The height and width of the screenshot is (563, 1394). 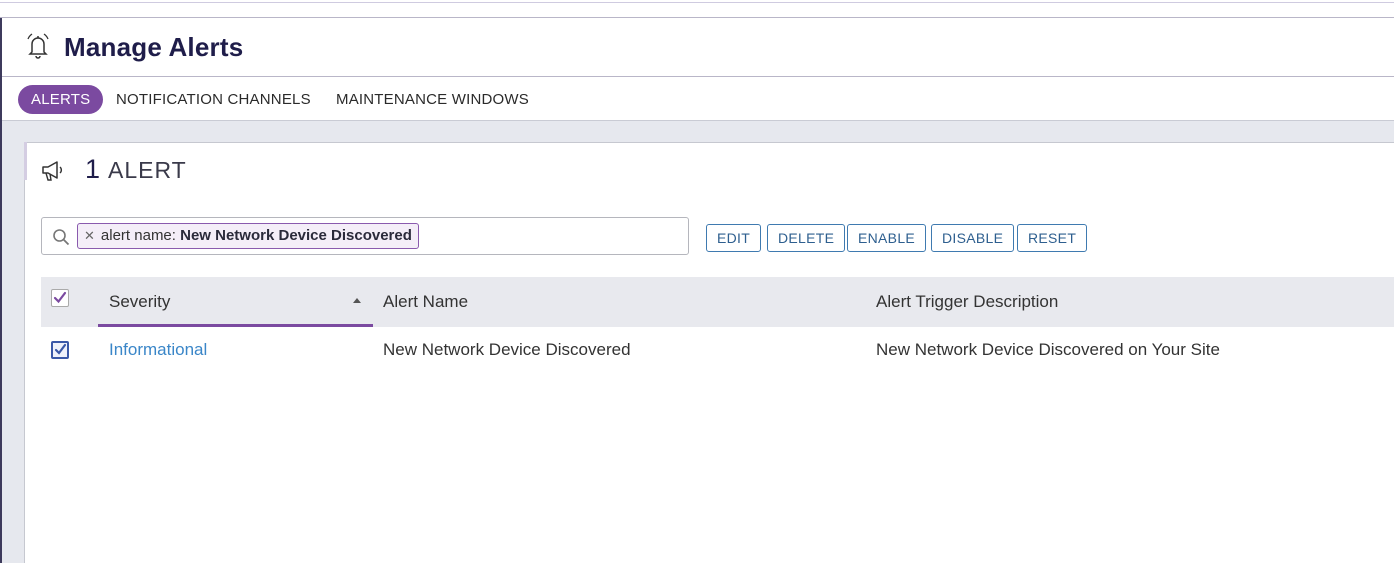 I want to click on column-header-severity: Severity, so click(x=139, y=302).